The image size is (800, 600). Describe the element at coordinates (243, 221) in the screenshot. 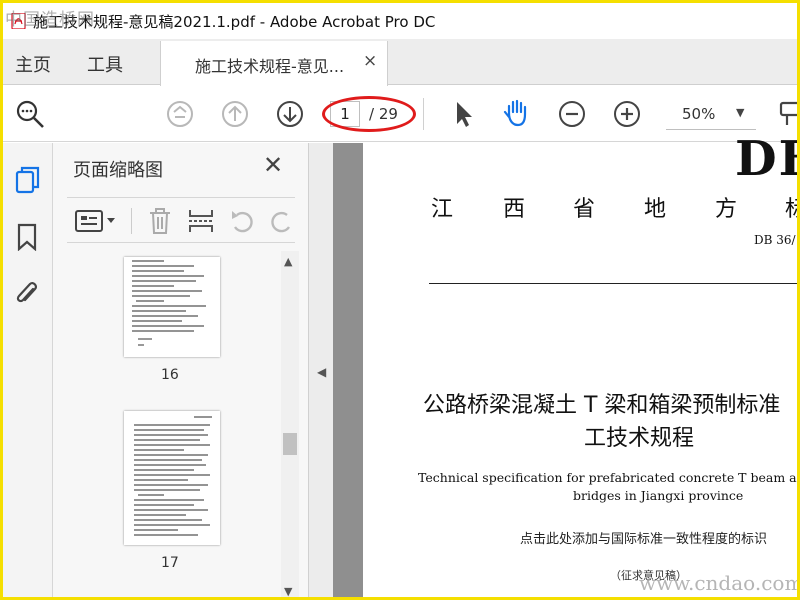

I see `undo-icon` at that location.